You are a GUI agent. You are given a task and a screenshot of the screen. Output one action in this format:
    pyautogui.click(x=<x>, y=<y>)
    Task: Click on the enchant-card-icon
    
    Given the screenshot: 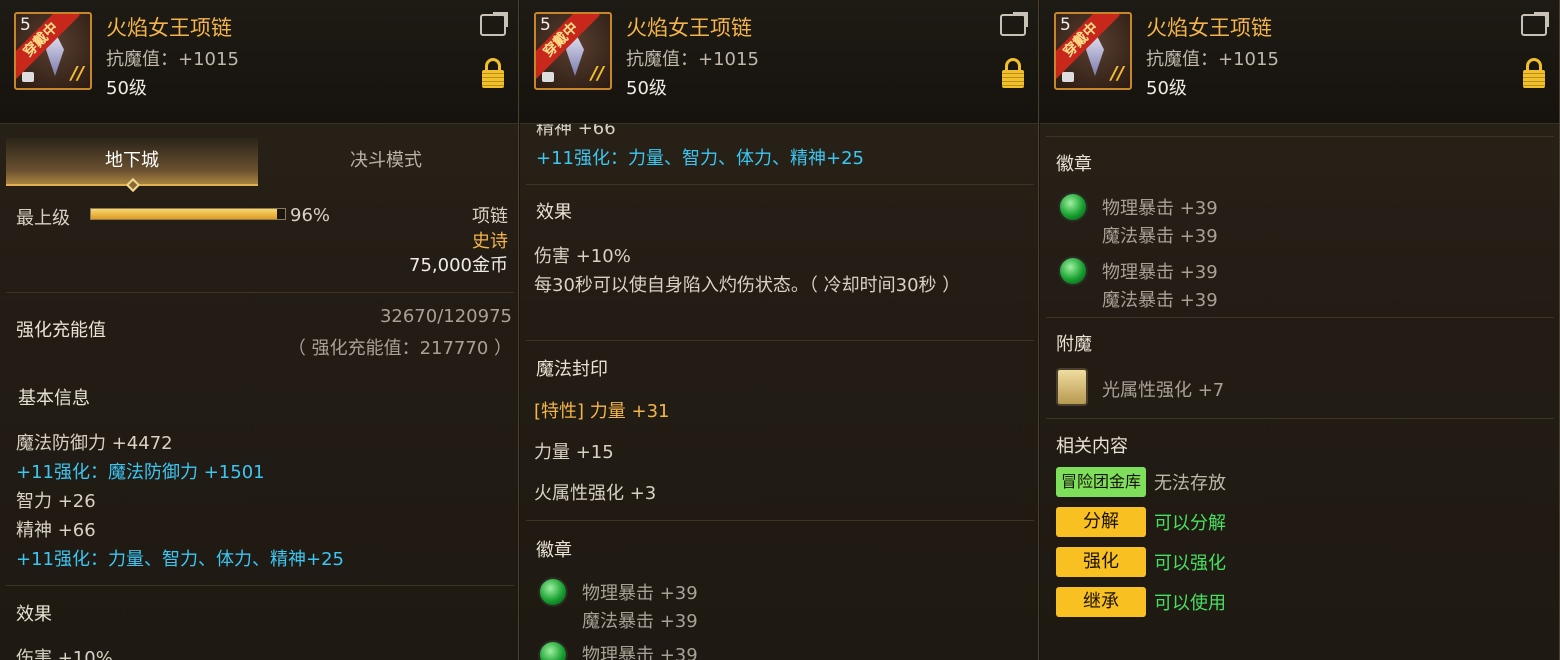 What is the action you would take?
    pyautogui.click(x=1072, y=387)
    